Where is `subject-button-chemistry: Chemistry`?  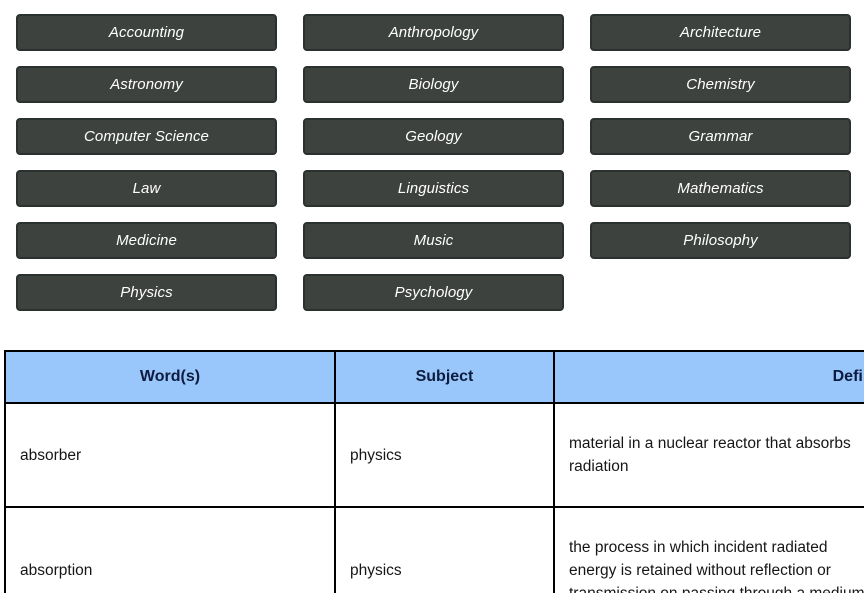
subject-button-chemistry: Chemistry is located at coordinates (720, 84).